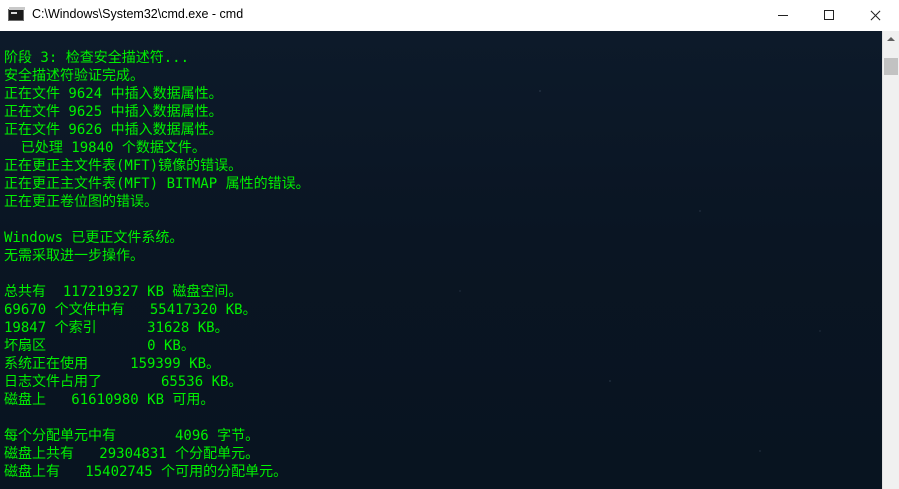 This screenshot has height=489, width=899. Describe the element at coordinates (890, 260) in the screenshot. I see `vertical-scrollbar` at that location.